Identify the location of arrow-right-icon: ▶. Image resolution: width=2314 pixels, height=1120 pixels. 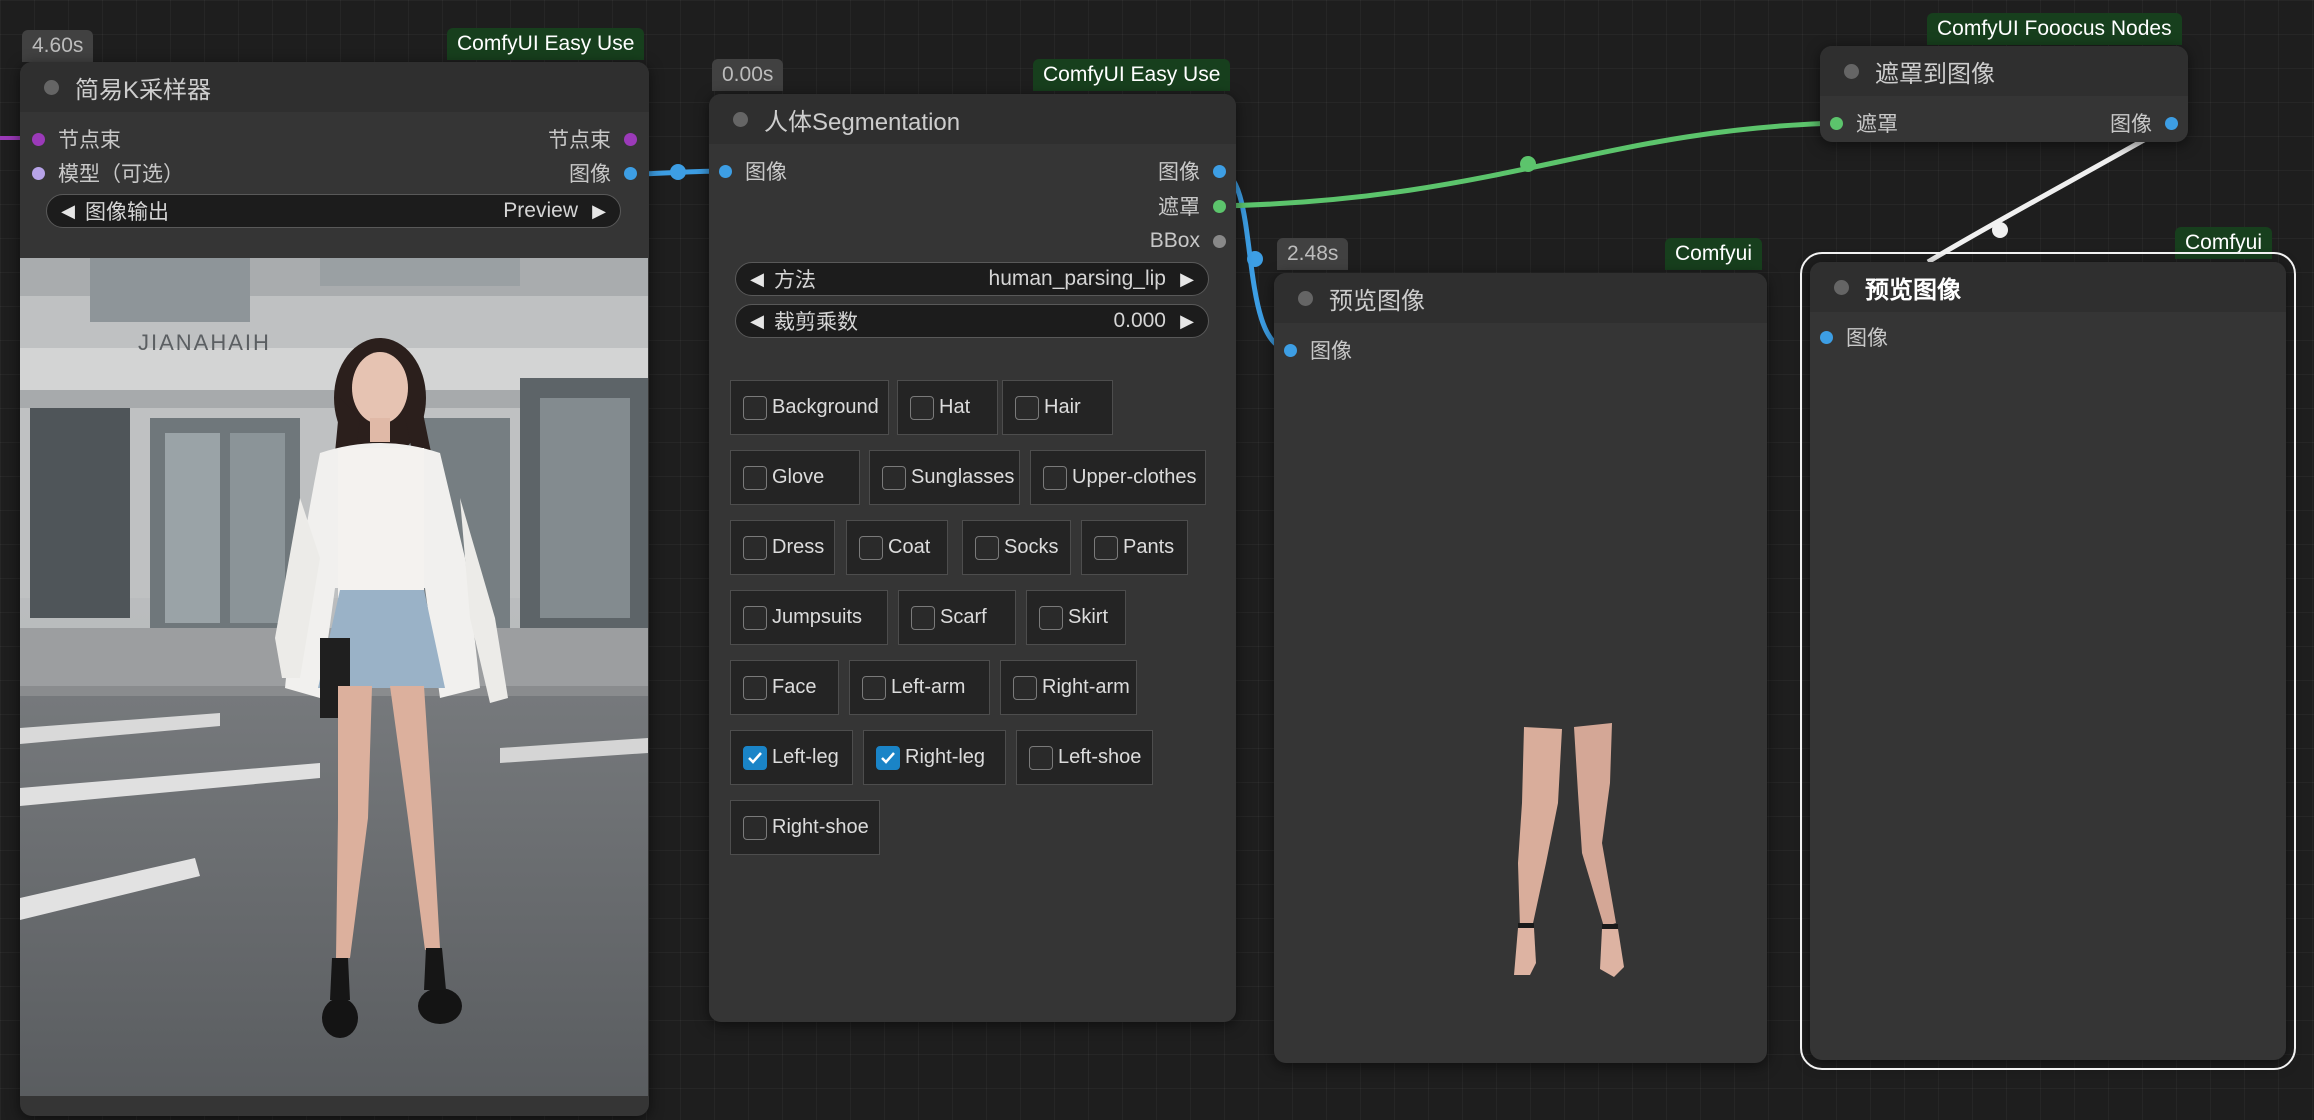
(599, 211).